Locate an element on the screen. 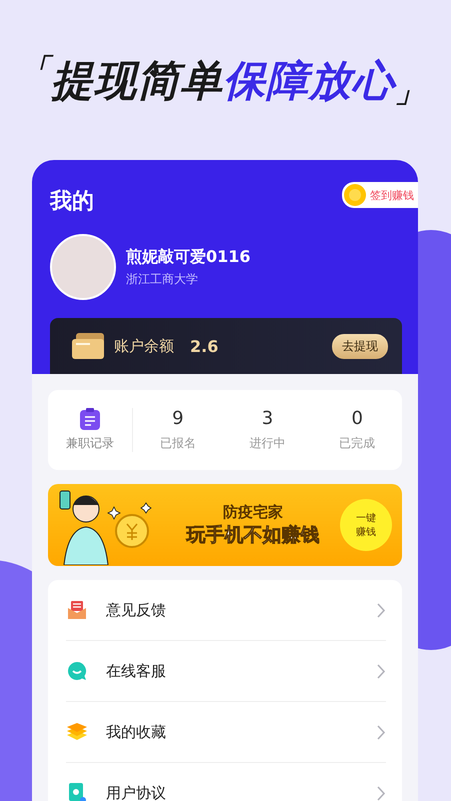  balance-label: 账户余额 is located at coordinates (144, 346).